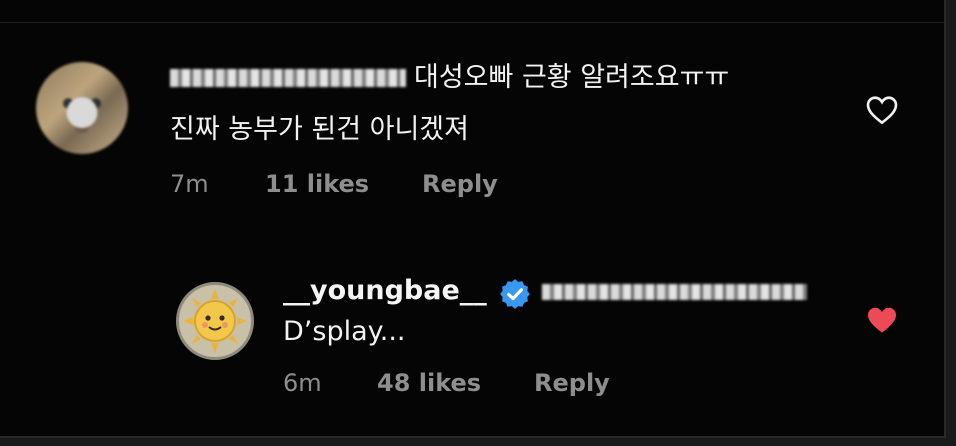 This screenshot has height=446, width=956. What do you see at coordinates (385, 290) in the screenshot?
I see `reply-username: __youngbae__` at bounding box center [385, 290].